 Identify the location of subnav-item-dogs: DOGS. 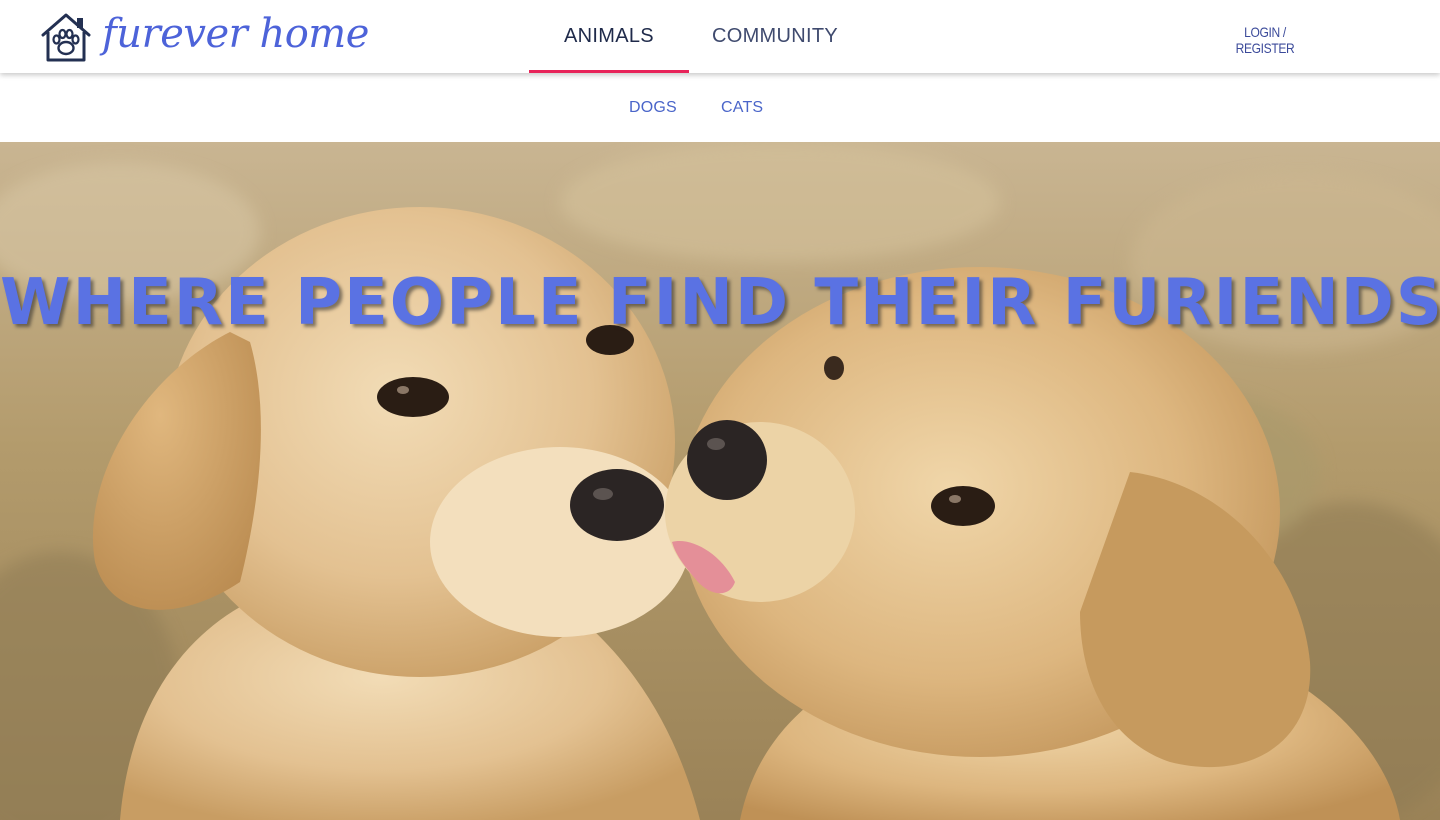
(653, 108).